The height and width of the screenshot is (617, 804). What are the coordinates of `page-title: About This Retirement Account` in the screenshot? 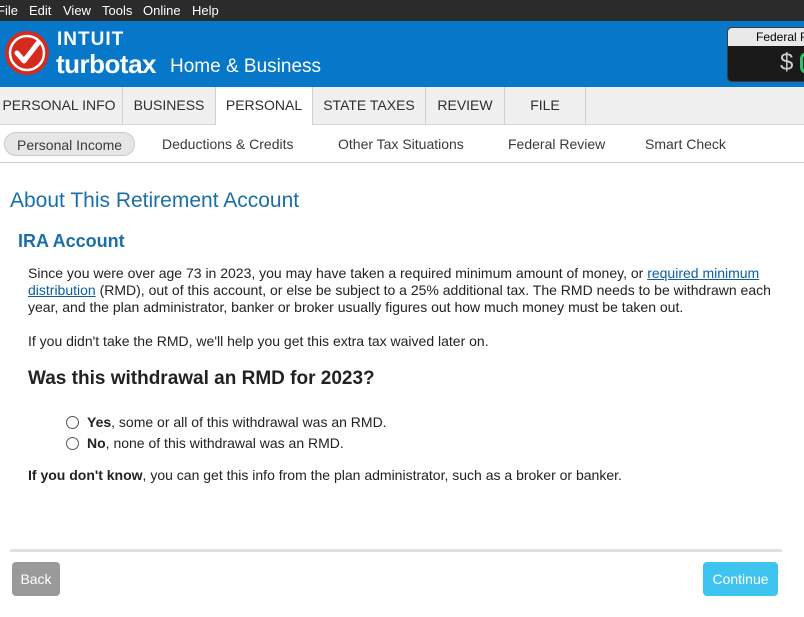 It's located at (155, 200).